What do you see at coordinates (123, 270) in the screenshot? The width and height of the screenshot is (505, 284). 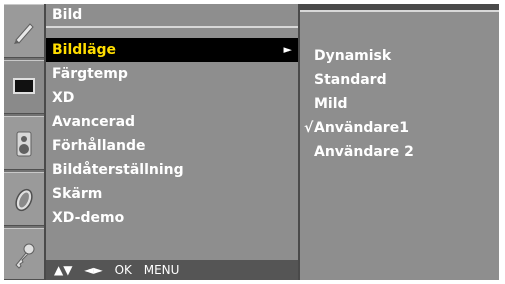 I see `ok-hint: OK` at bounding box center [123, 270].